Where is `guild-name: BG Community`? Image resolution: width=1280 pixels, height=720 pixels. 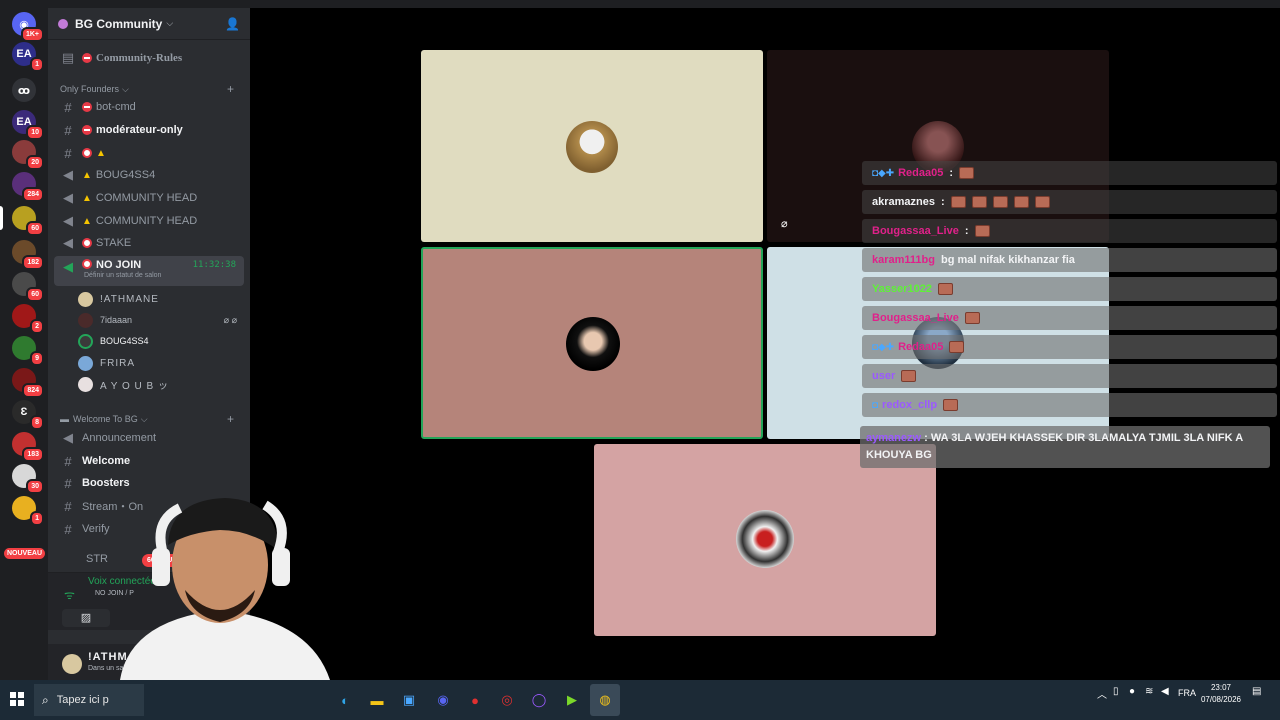 guild-name: BG Community is located at coordinates (119, 23).